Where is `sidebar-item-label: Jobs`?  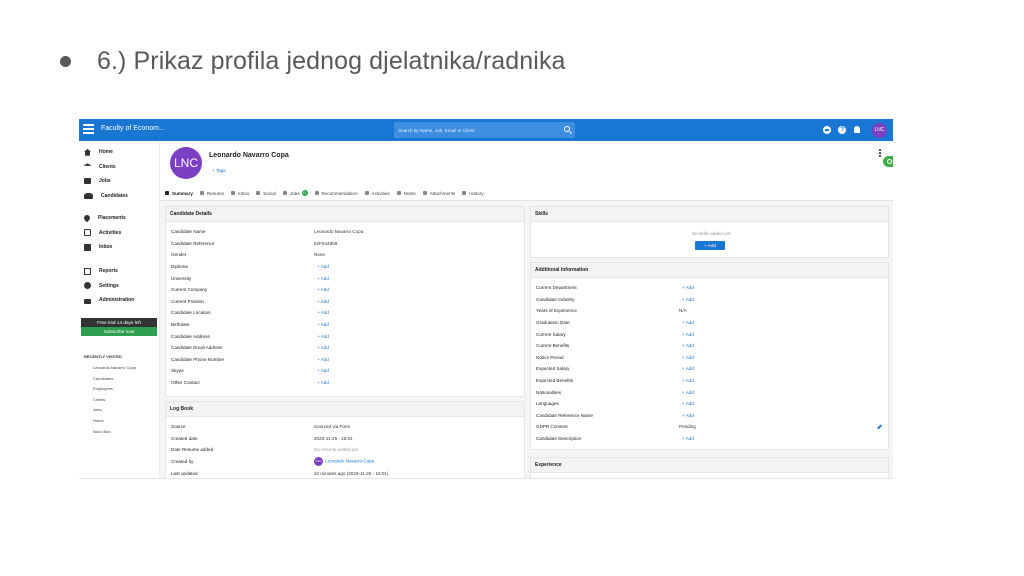
sidebar-item-label: Jobs is located at coordinates (105, 181).